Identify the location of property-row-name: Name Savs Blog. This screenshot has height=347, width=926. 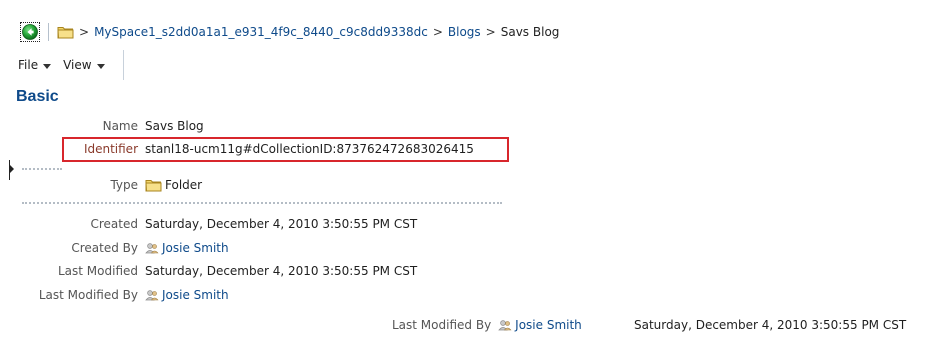
(102, 126).